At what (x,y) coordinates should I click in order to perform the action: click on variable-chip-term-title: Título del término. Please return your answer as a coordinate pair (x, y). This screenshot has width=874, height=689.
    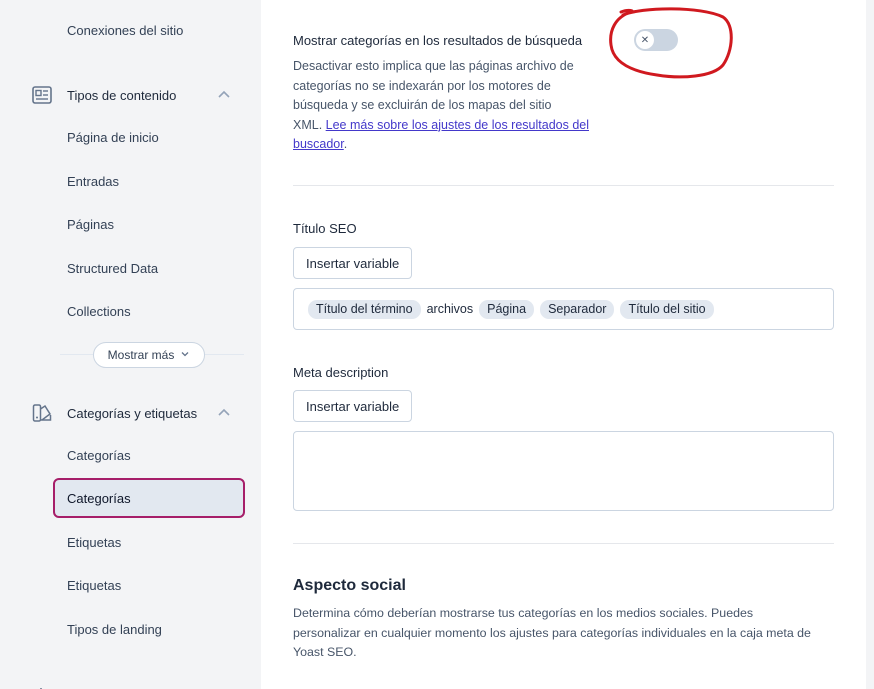
    Looking at the image, I should click on (364, 309).